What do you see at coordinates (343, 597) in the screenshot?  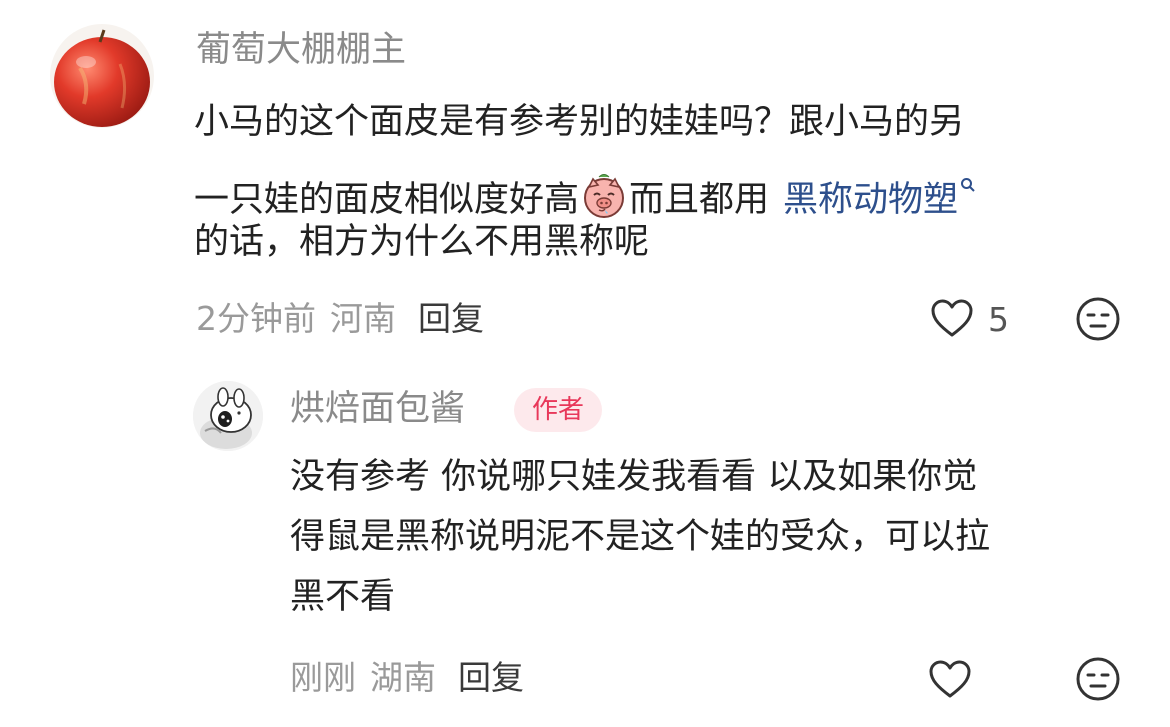 I see `reply-line: 黑不看` at bounding box center [343, 597].